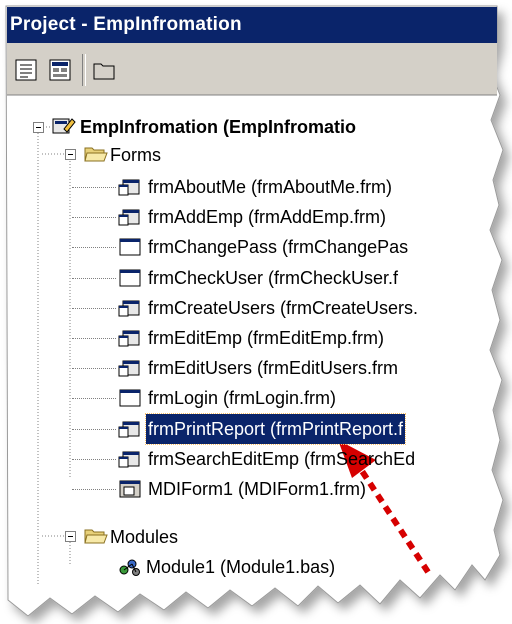 The height and width of the screenshot is (624, 512). I want to click on folder-icon, so click(104, 71).